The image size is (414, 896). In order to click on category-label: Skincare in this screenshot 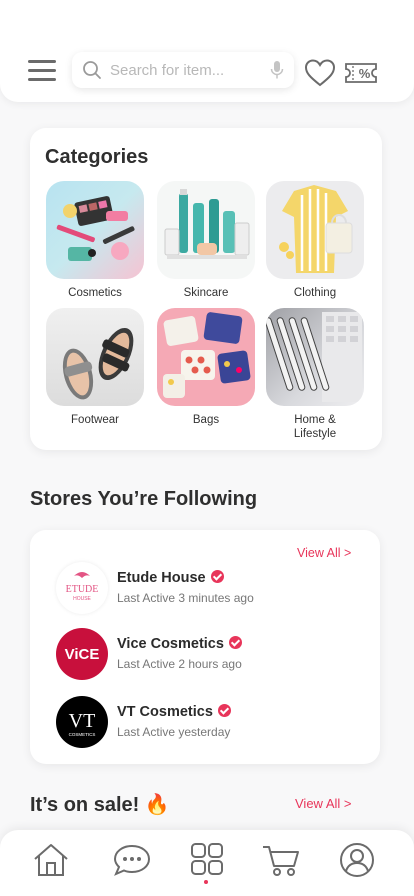, I will do `click(206, 293)`.